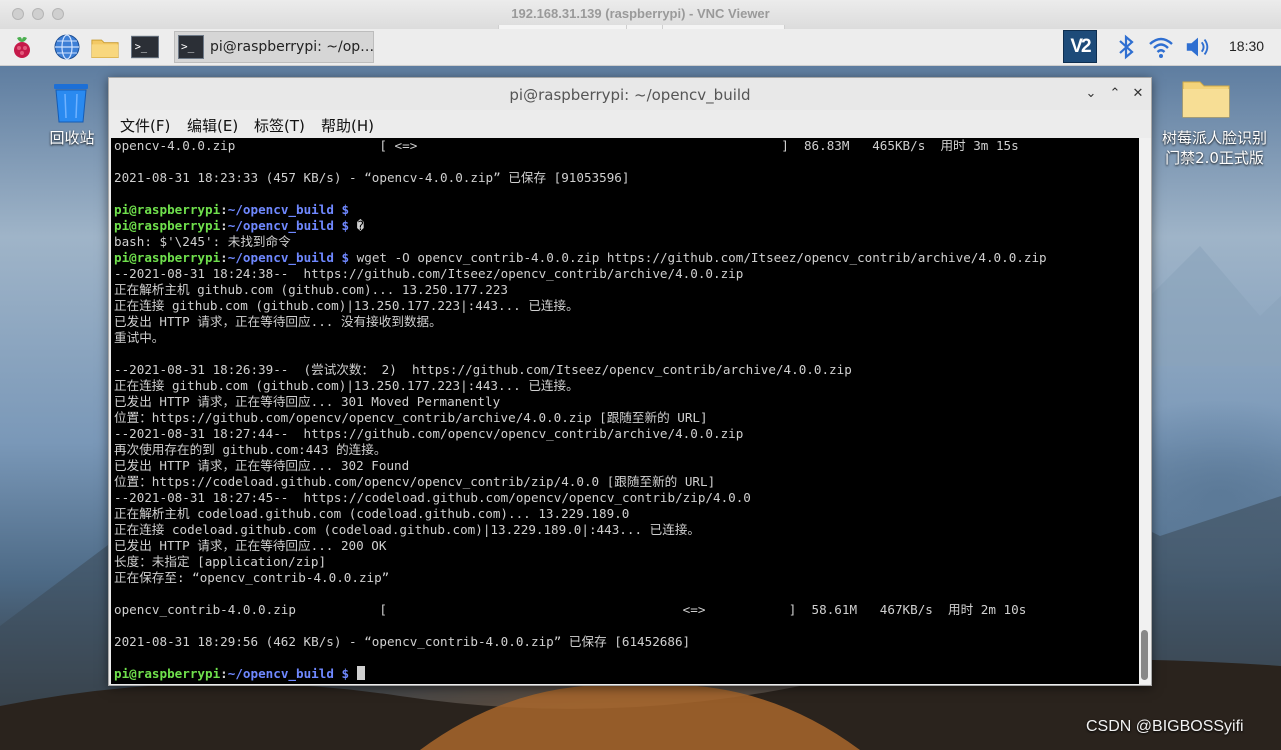 Image resolution: width=1281 pixels, height=750 pixels. What do you see at coordinates (1206, 98) in the screenshot?
I see `folder-icon` at bounding box center [1206, 98].